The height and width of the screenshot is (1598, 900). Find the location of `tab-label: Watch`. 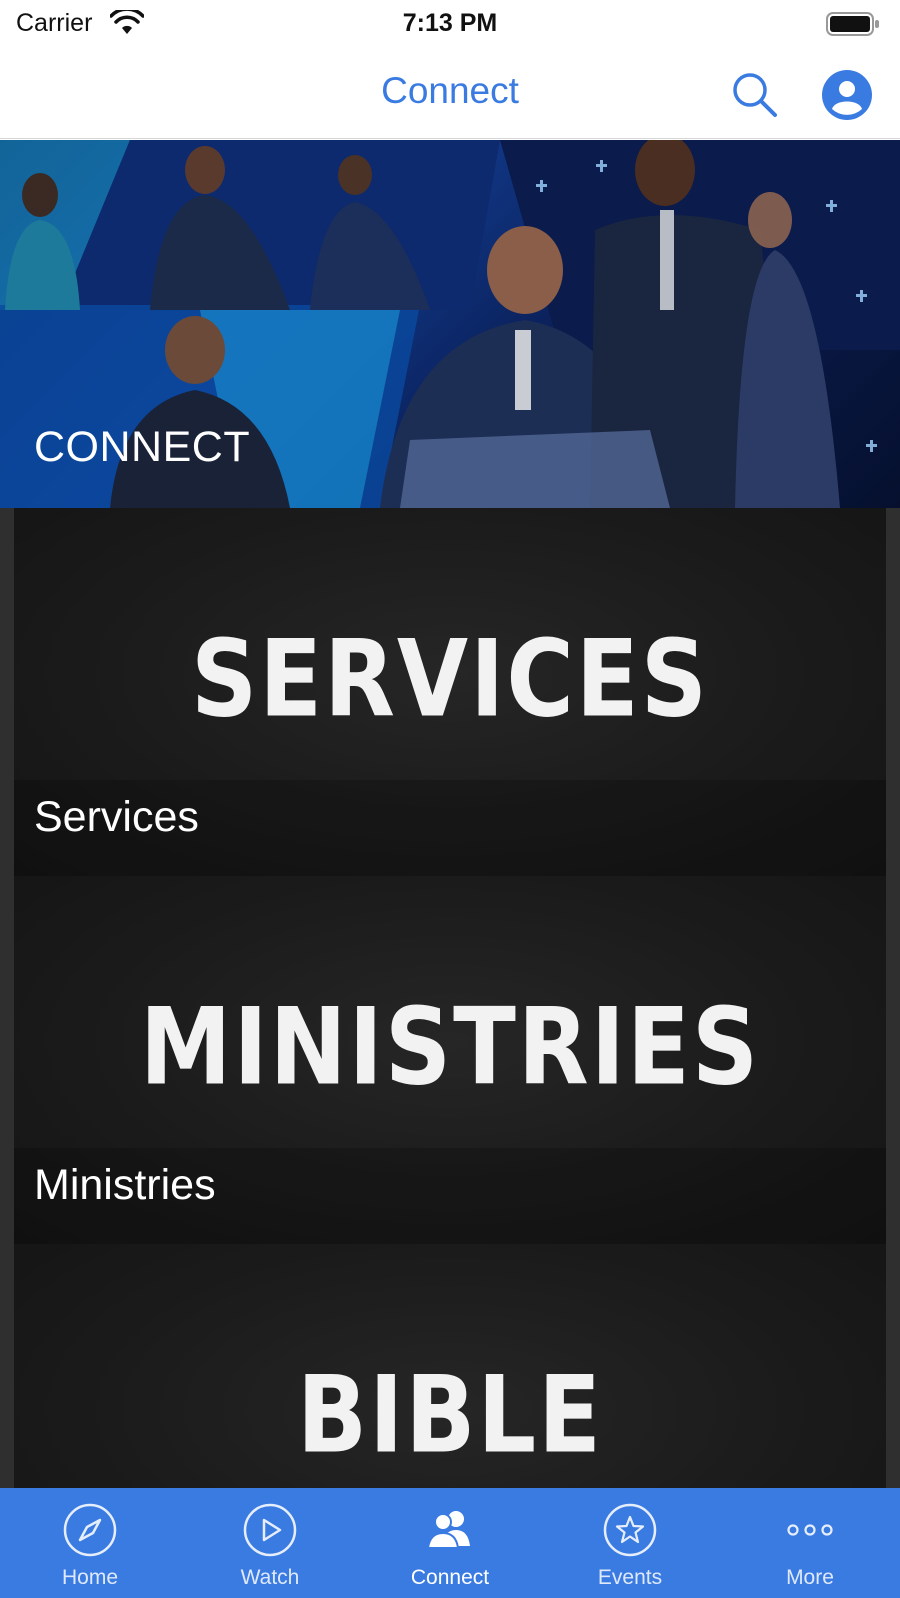

tab-label: Watch is located at coordinates (270, 1577).